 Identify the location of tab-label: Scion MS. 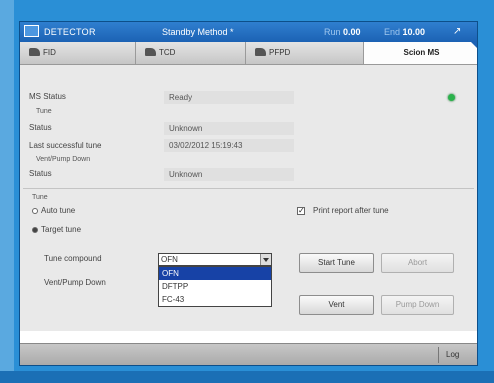
(421, 52).